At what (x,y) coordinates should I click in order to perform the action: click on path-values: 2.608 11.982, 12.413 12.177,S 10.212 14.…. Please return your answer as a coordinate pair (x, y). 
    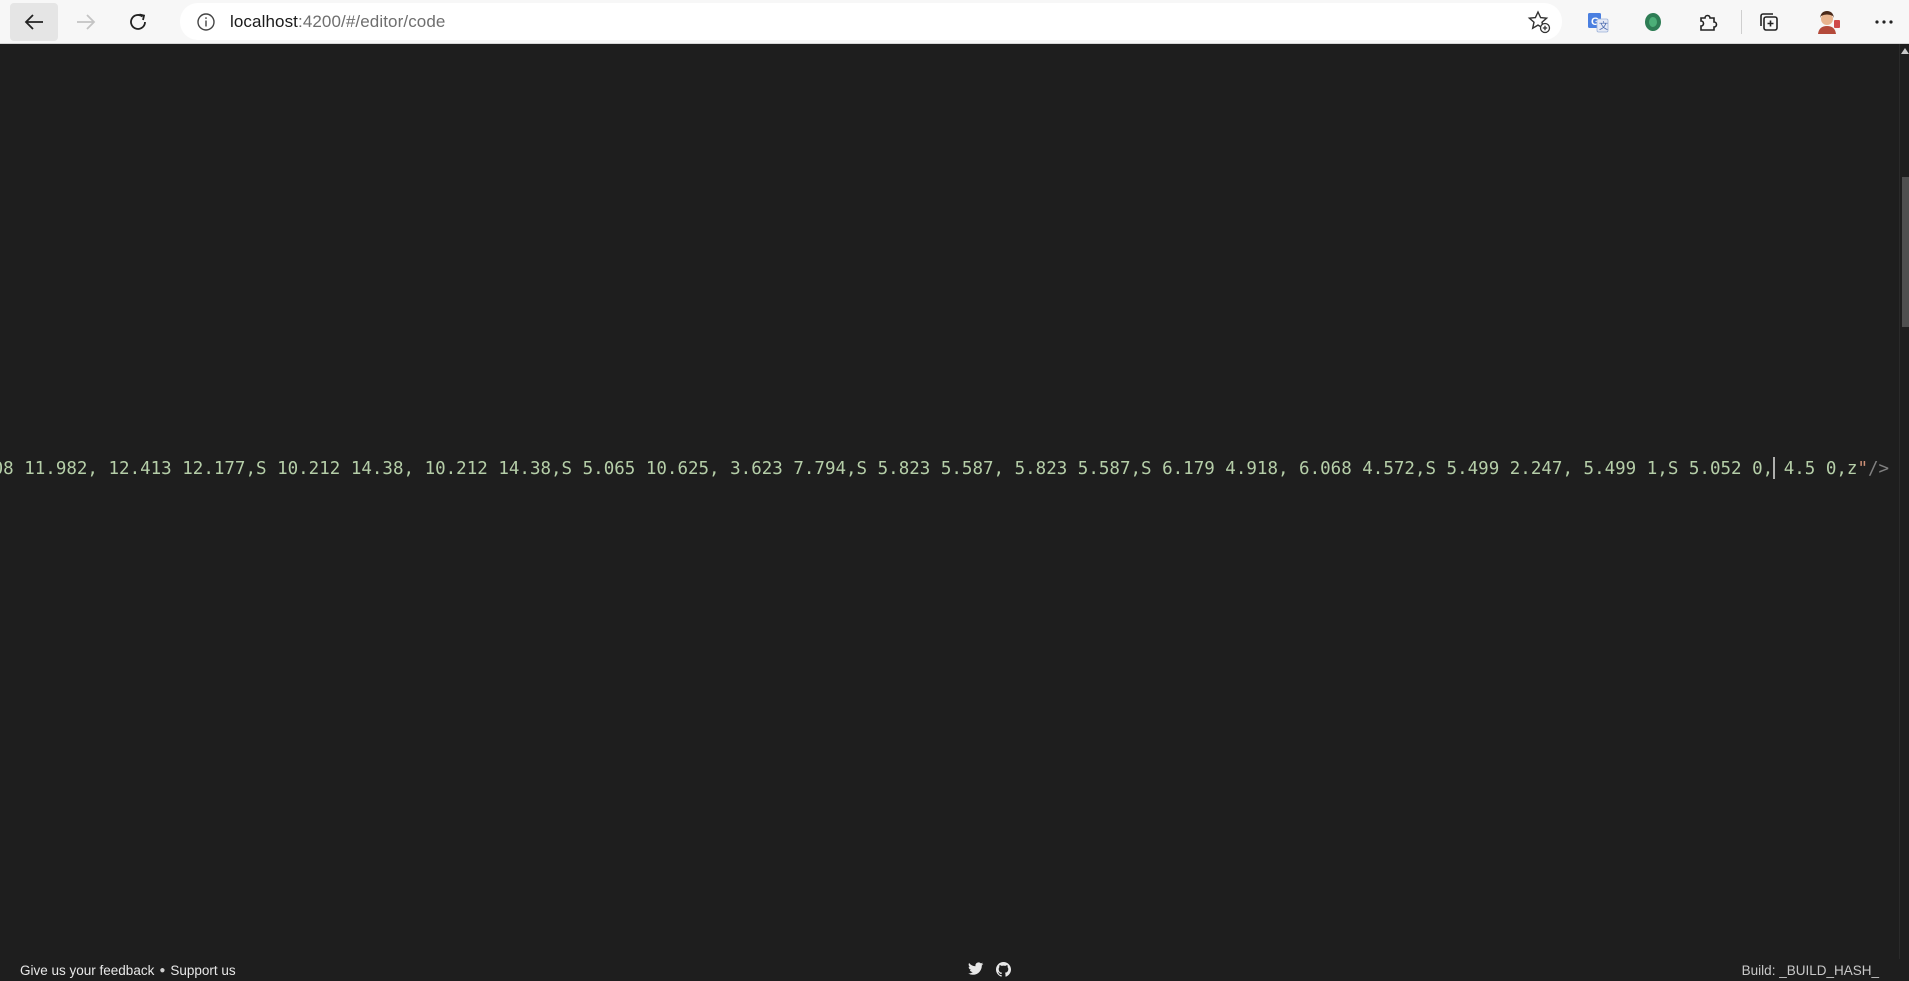
    Looking at the image, I should click on (929, 469).